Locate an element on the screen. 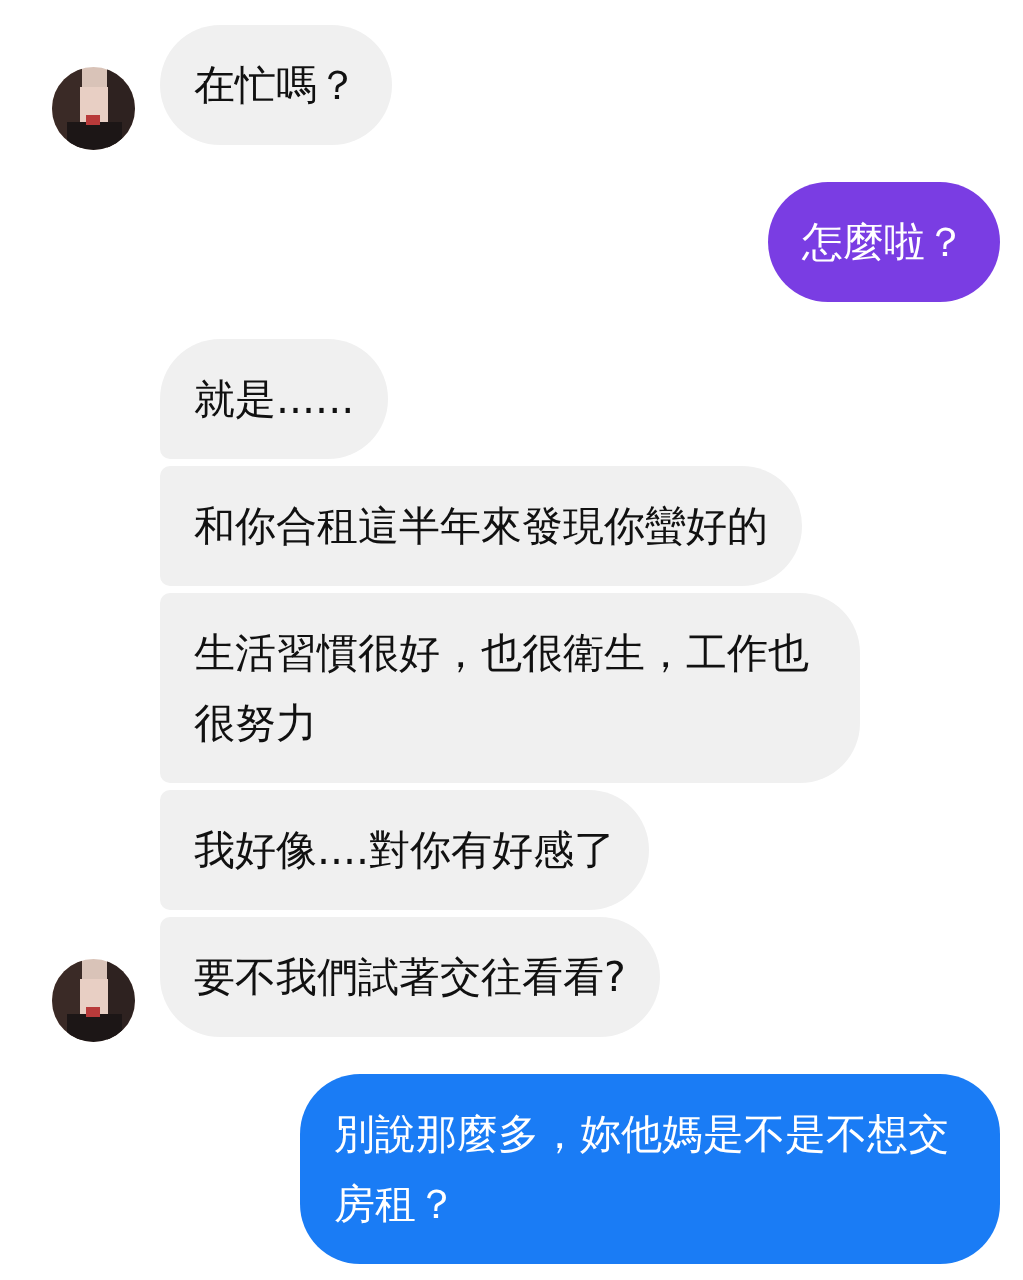  message-bubble: 生活習慣很好，也很衛生，工作也很努力 is located at coordinates (510, 688).